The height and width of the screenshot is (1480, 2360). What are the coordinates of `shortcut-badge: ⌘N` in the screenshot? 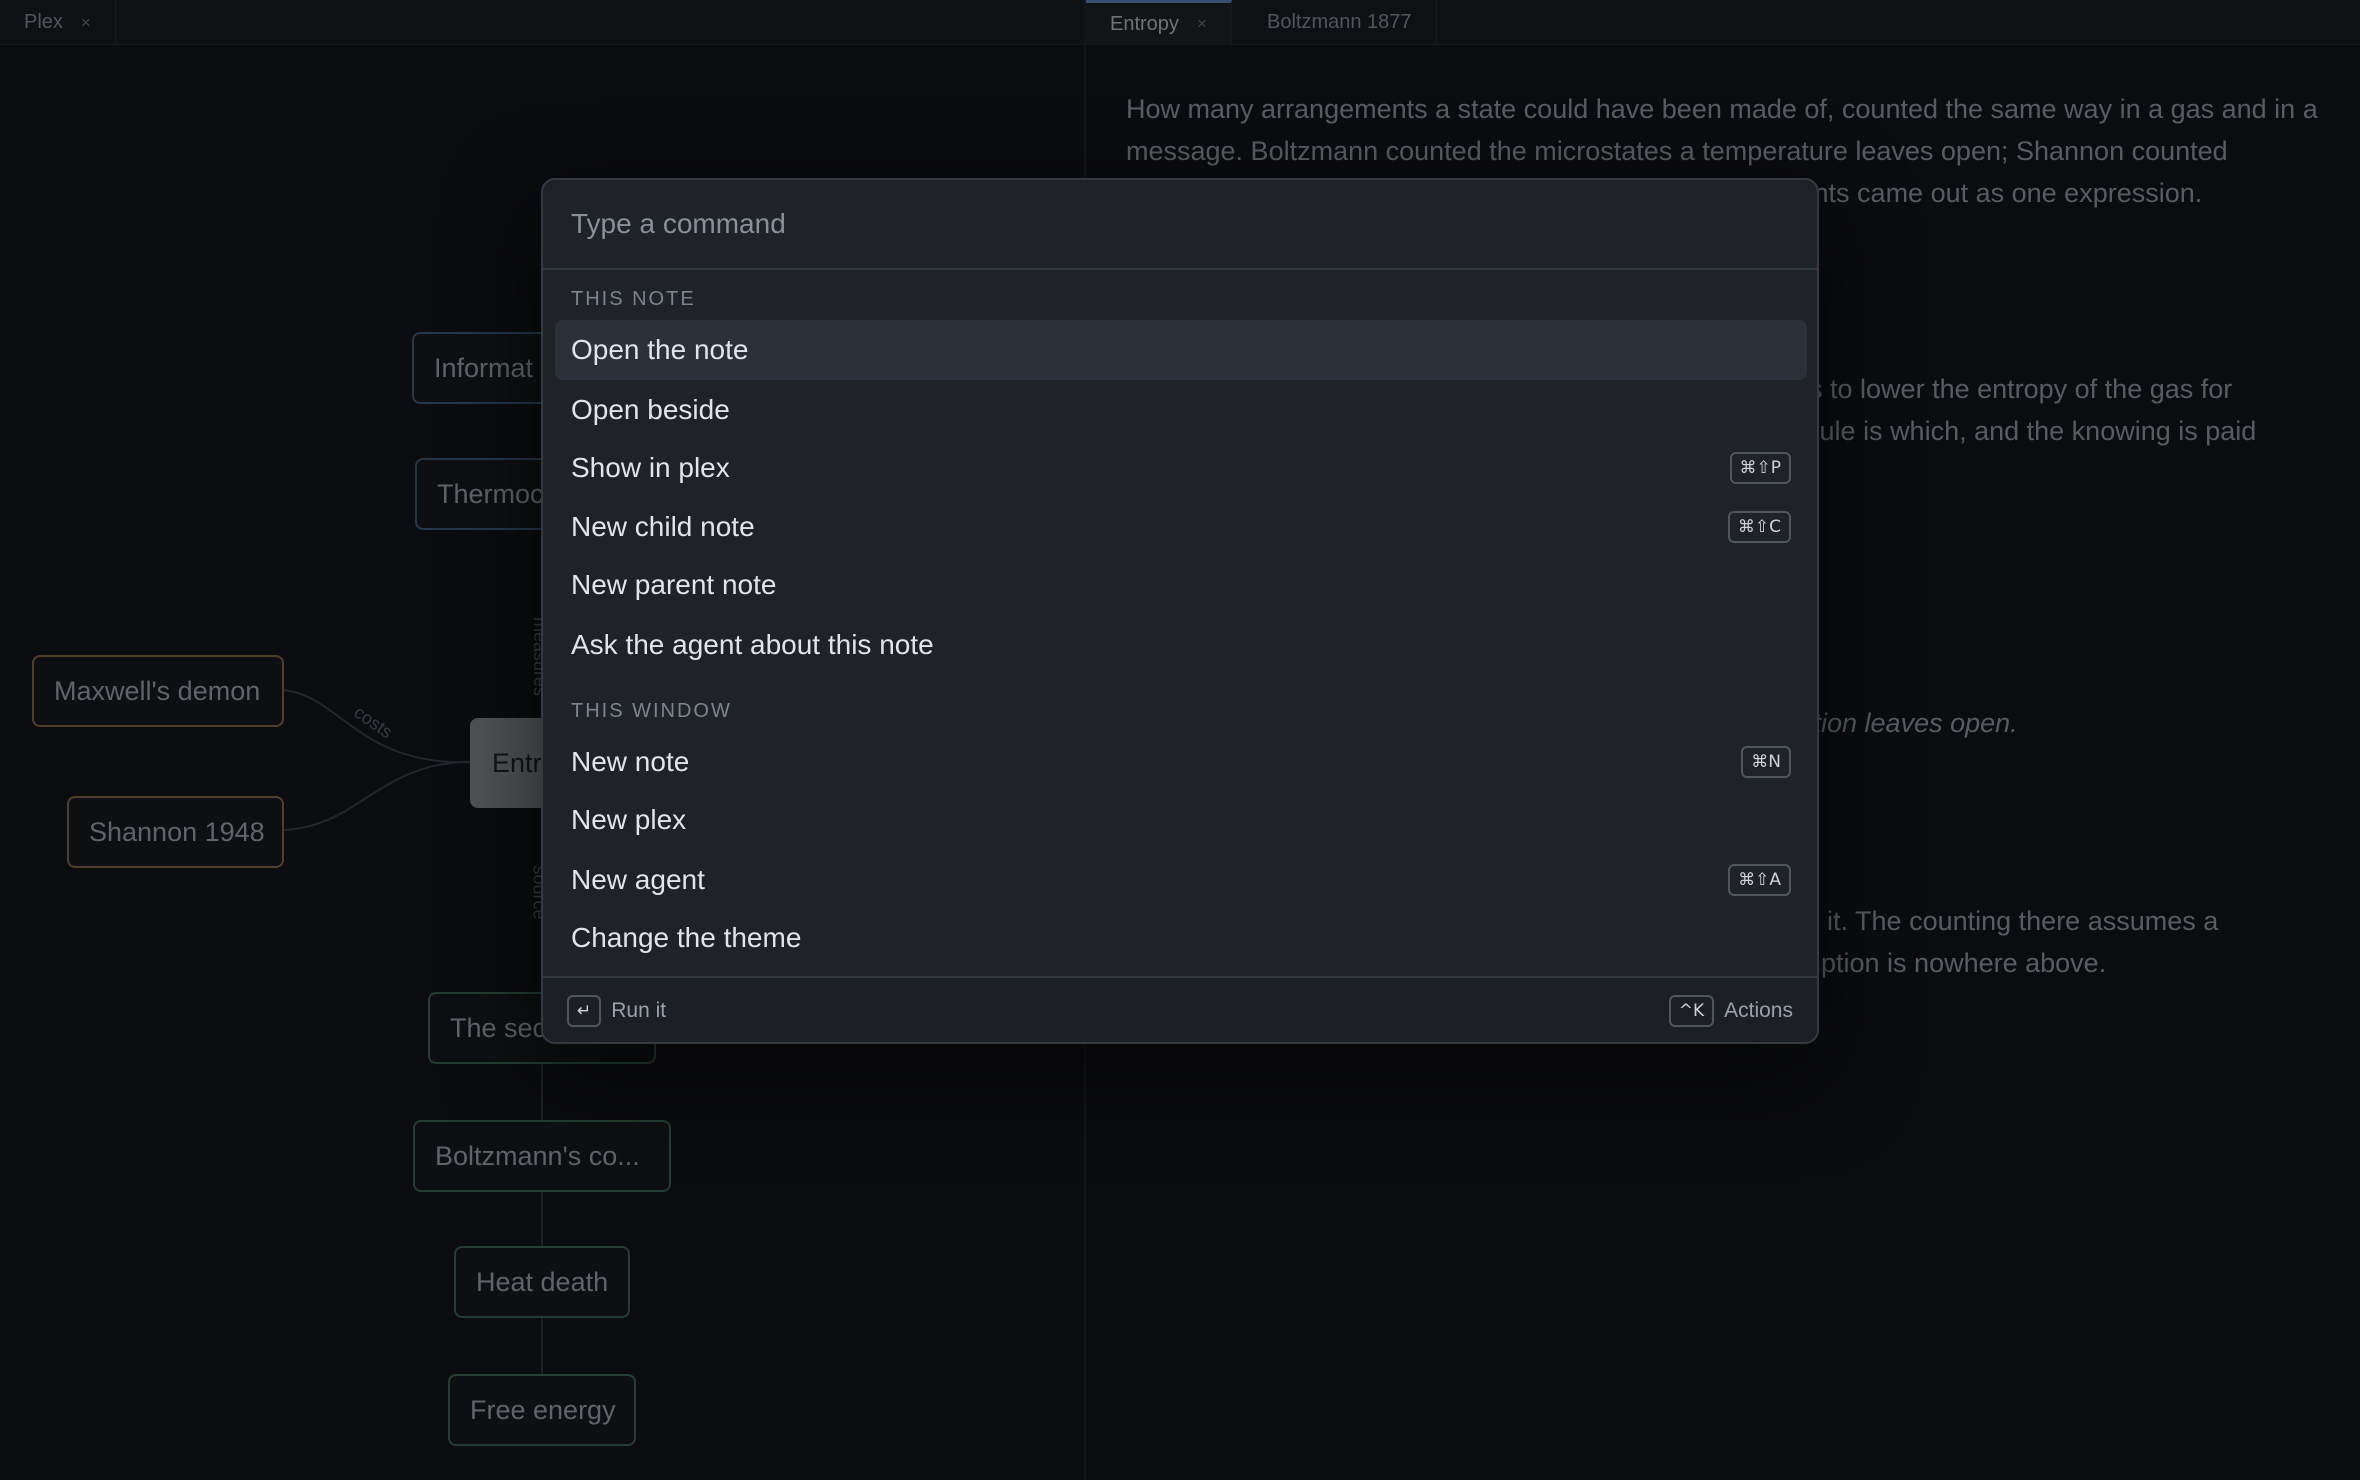 It's located at (1766, 762).